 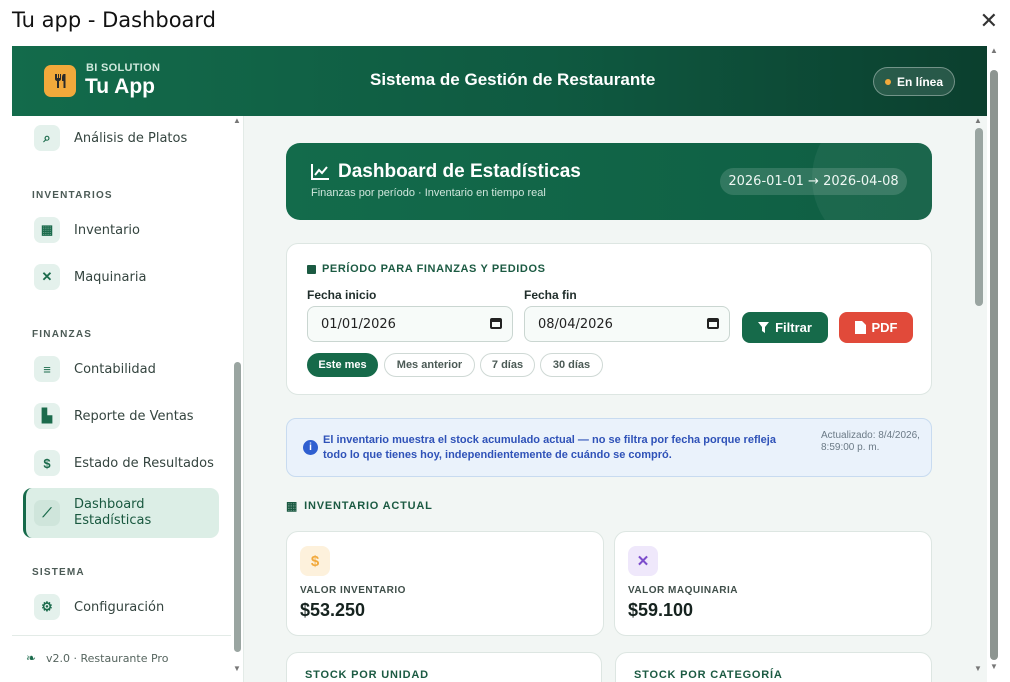 I want to click on start-date-label: Fecha inicio, so click(x=342, y=295).